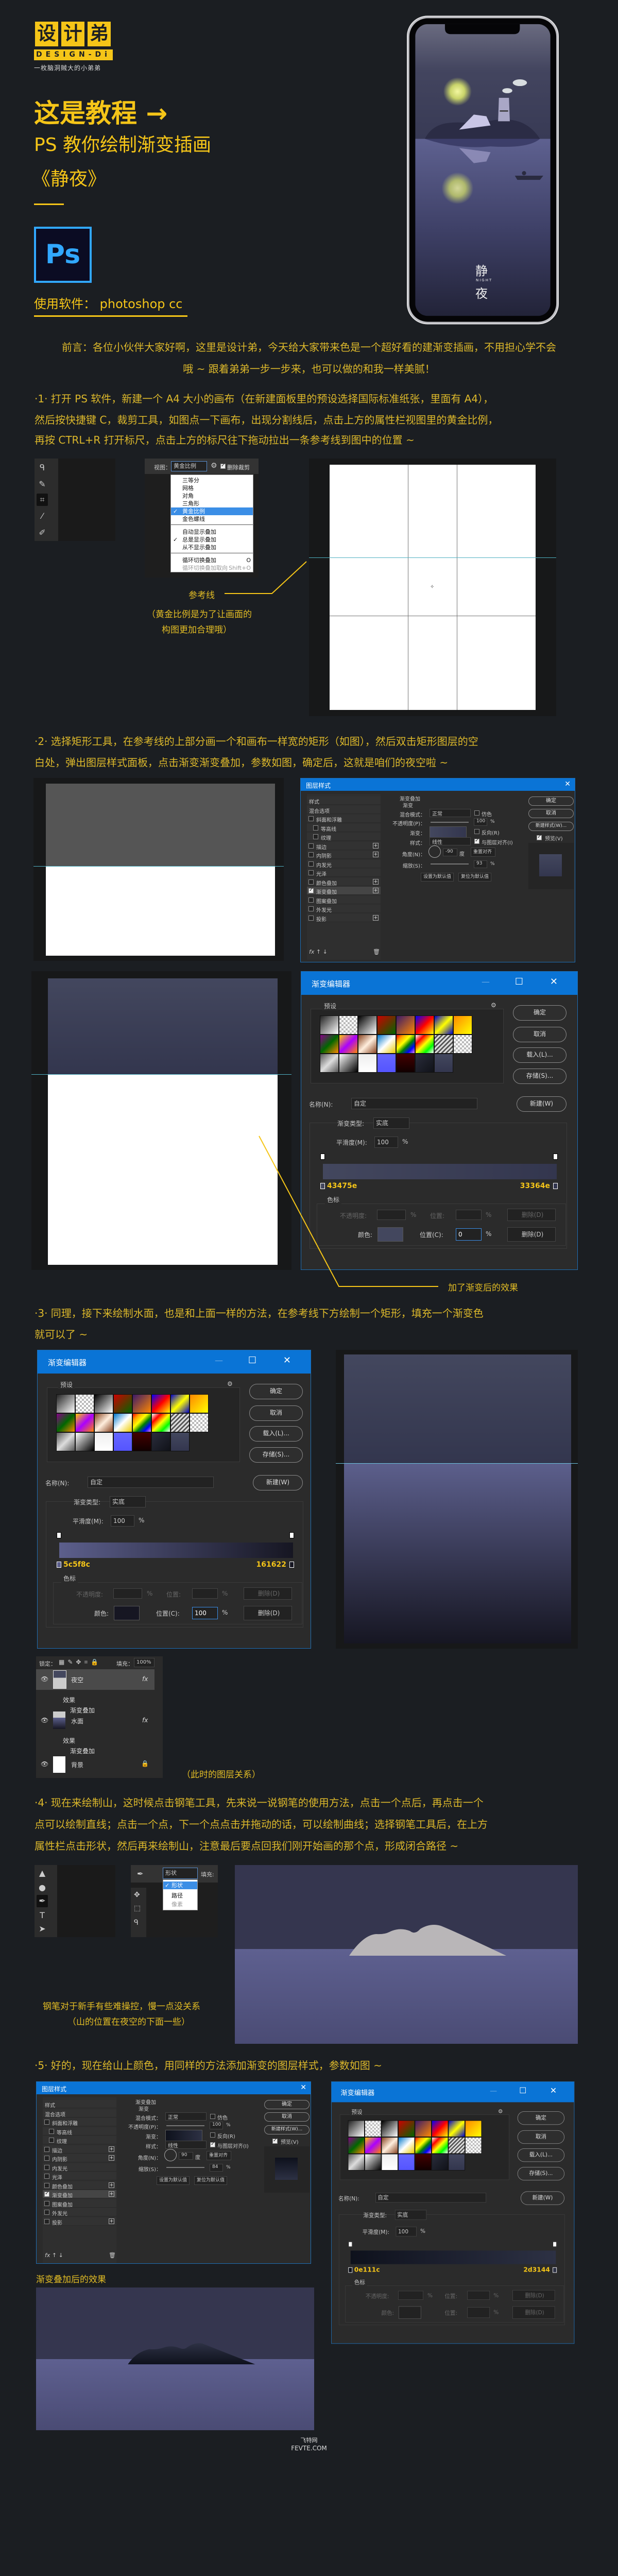  I want to click on style-item: 图案叠加, so click(79, 2204).